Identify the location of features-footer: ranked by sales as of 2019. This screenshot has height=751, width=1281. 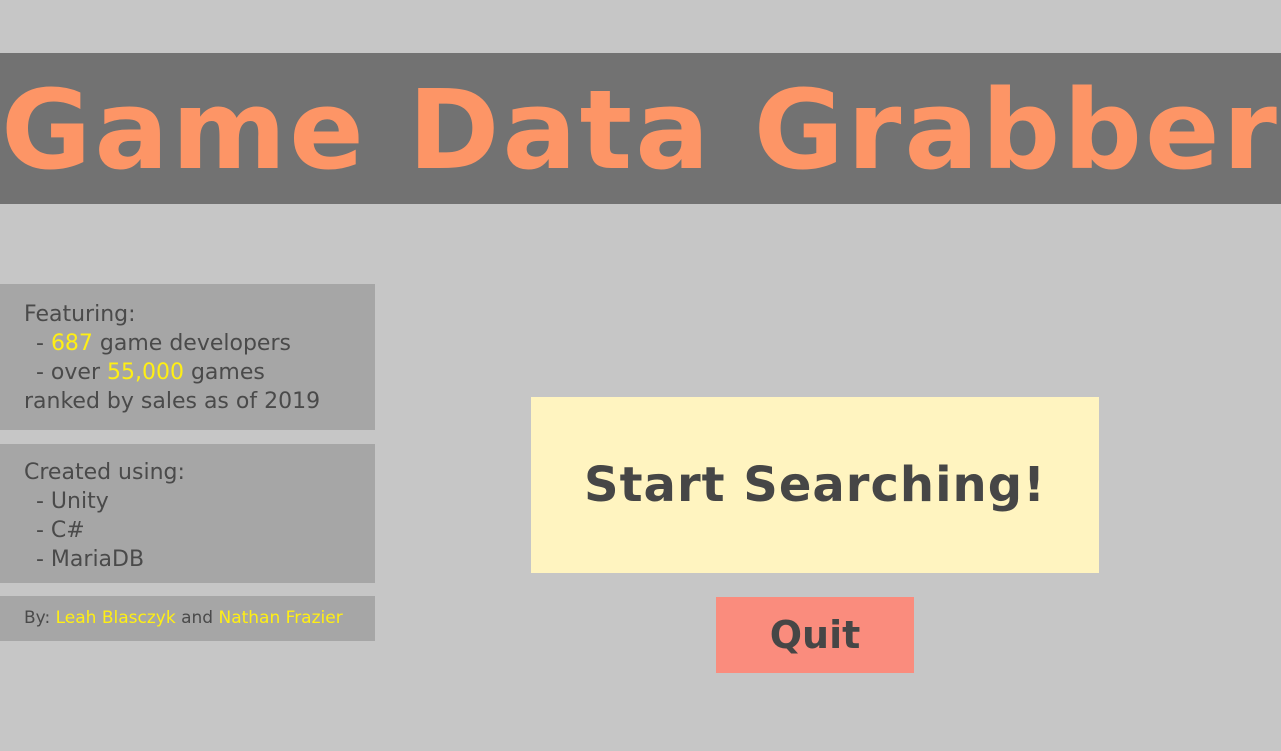
(172, 401).